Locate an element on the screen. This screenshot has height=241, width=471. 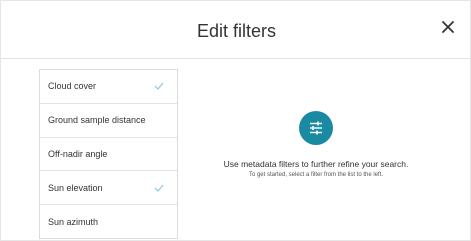
header-divider is located at coordinates (236, 58).